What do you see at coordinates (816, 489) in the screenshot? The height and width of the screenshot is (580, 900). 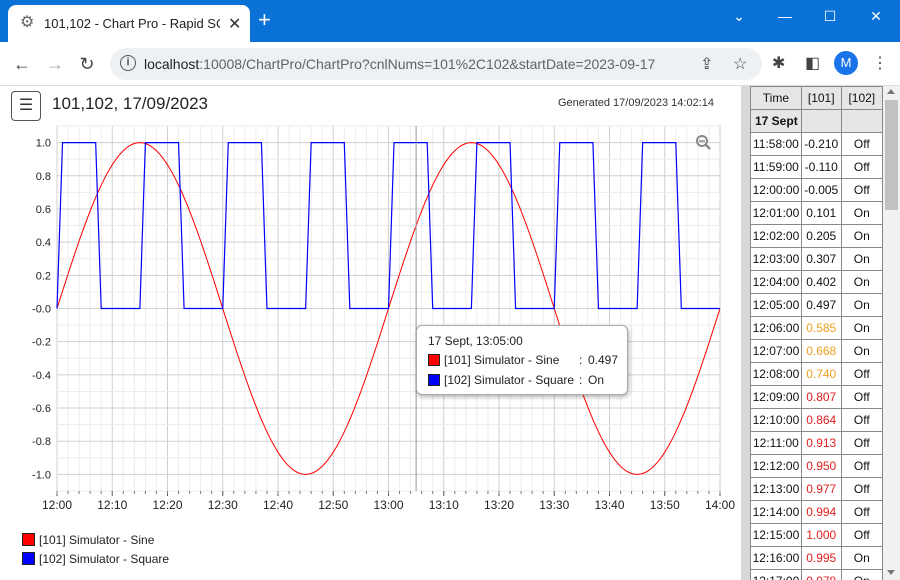 I see `table-row: 12:13:00 0.977 Off` at bounding box center [816, 489].